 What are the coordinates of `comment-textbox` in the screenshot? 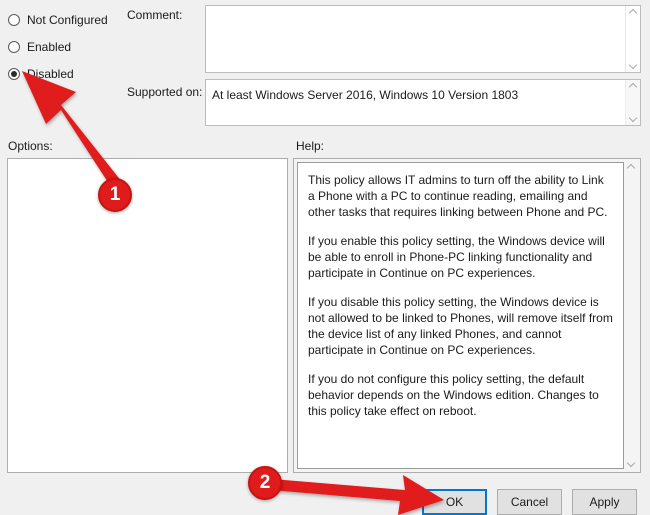 It's located at (423, 39).